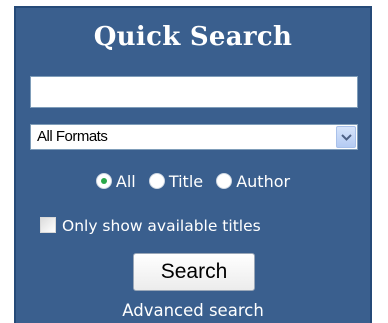  What do you see at coordinates (161, 226) in the screenshot?
I see `available-titles-label: Only show available titles` at bounding box center [161, 226].